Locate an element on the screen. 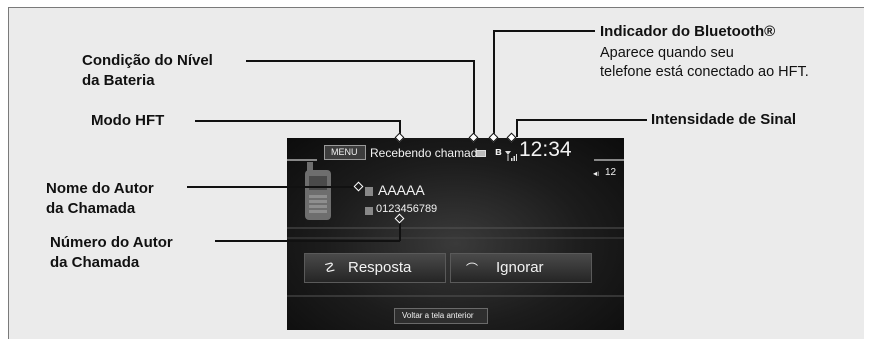 The image size is (870, 339). signal-icon is located at coordinates (511, 157).